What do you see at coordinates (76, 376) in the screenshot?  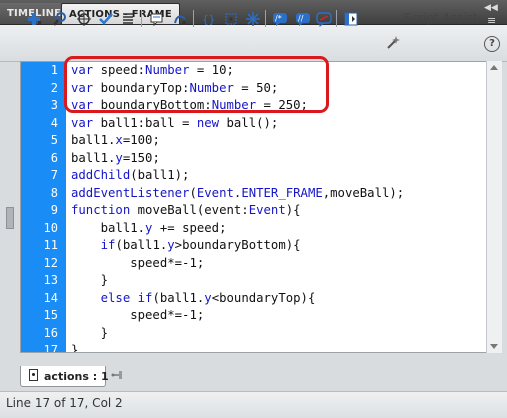 I see `script-tab-label: actions : 1` at bounding box center [76, 376].